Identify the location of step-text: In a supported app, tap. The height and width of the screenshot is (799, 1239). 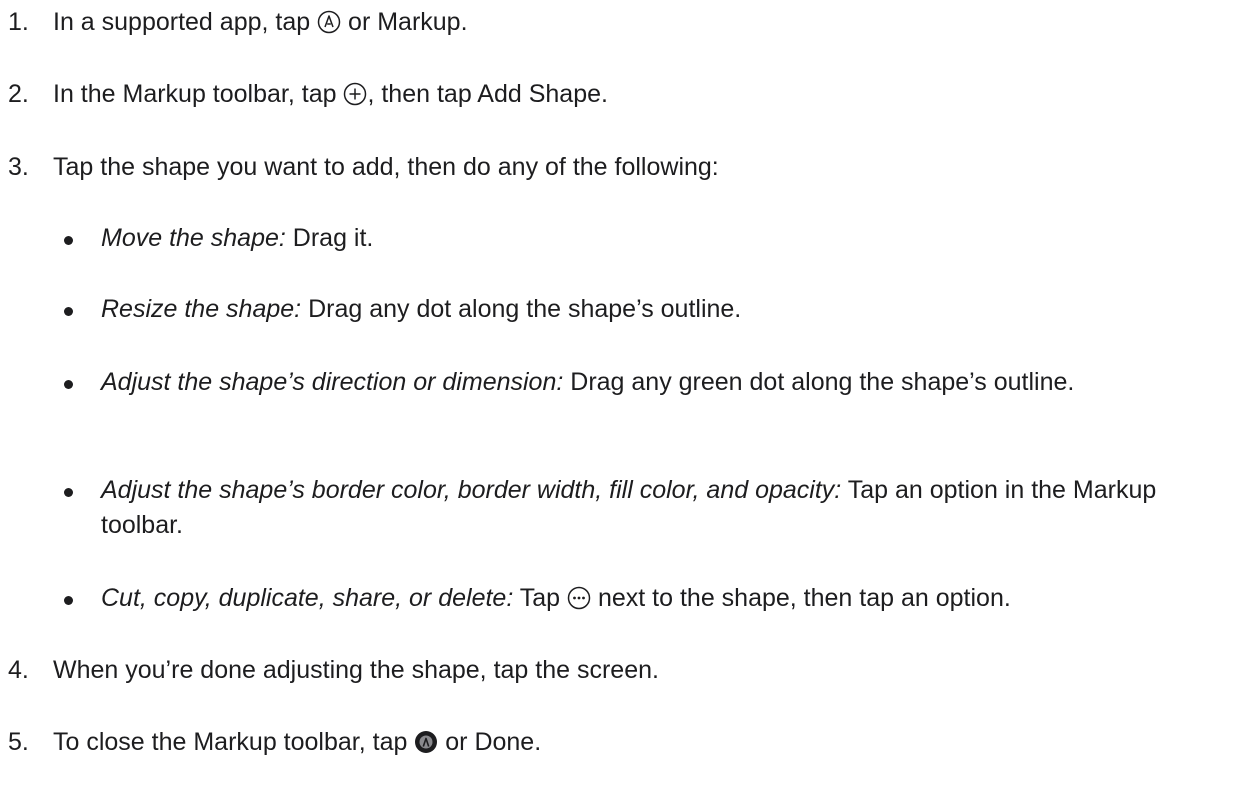
(185, 22).